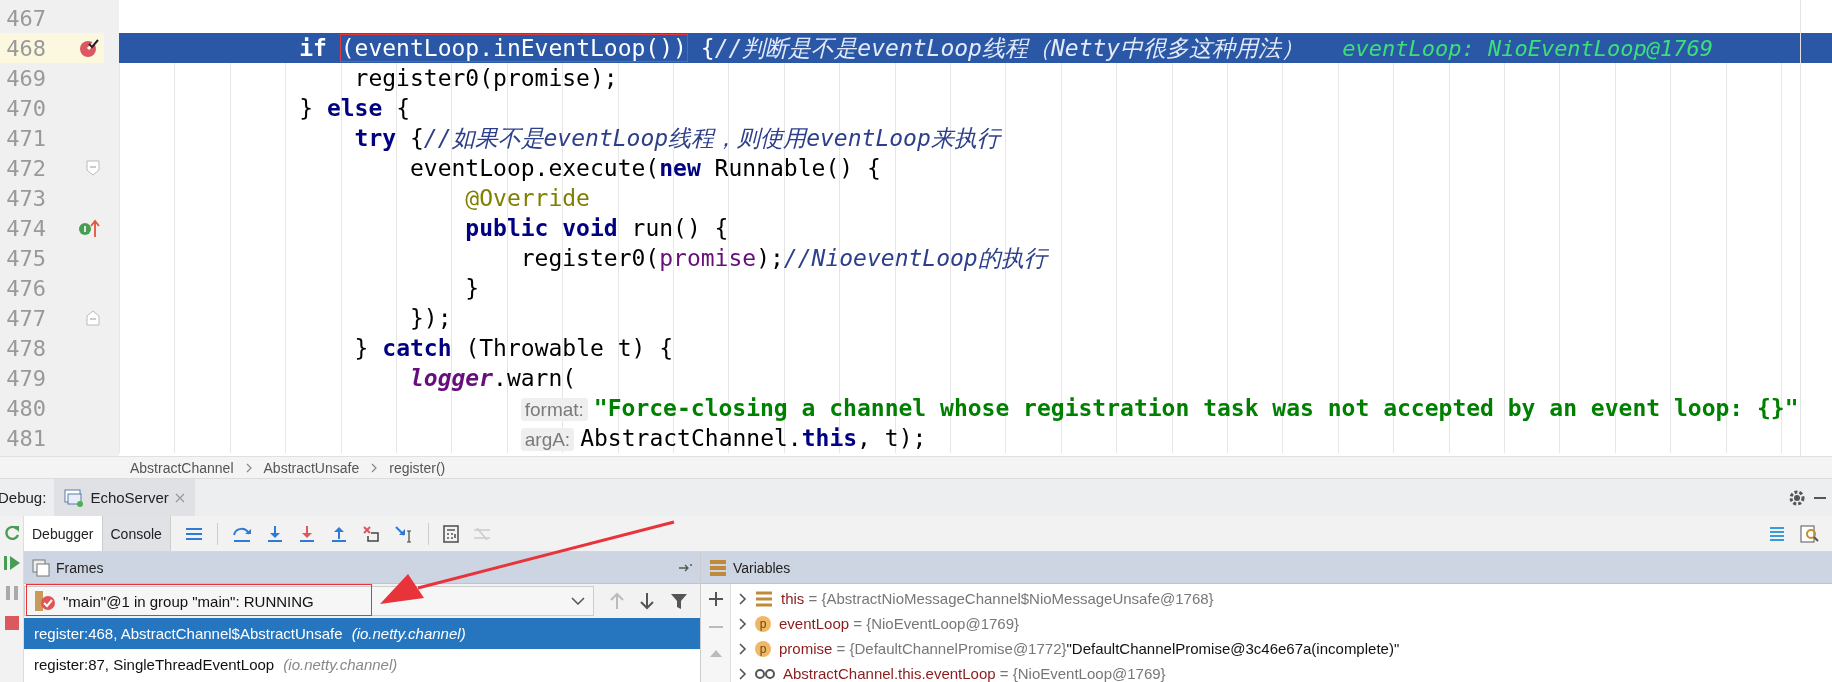 The image size is (1832, 682). I want to click on code-line: eventLoop.execute(new Runnable() {, so click(644, 168).